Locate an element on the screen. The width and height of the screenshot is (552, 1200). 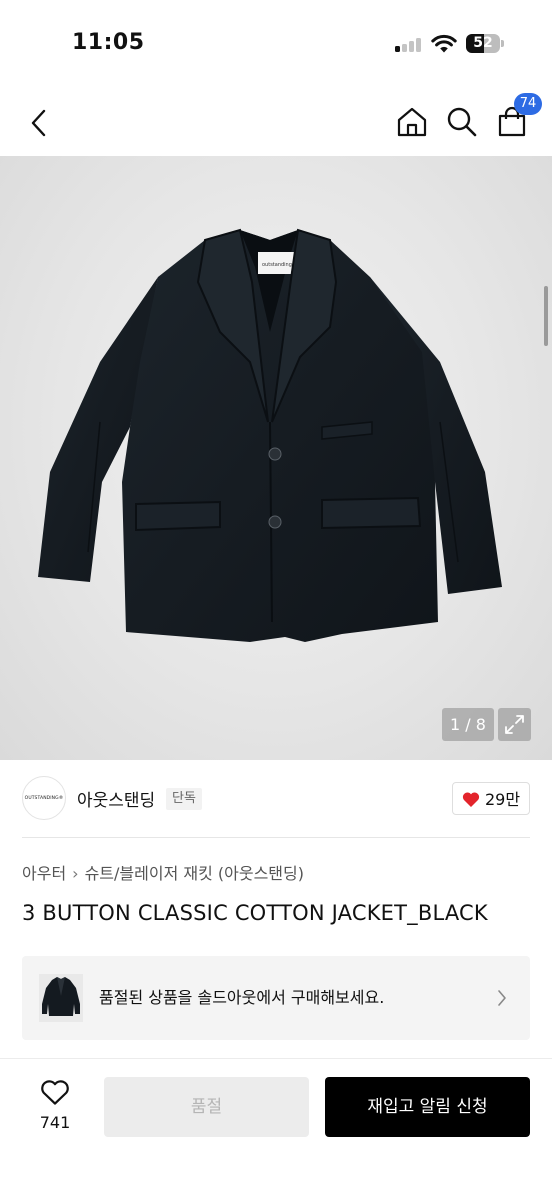
cellular-signal-icon is located at coordinates (409, 45).